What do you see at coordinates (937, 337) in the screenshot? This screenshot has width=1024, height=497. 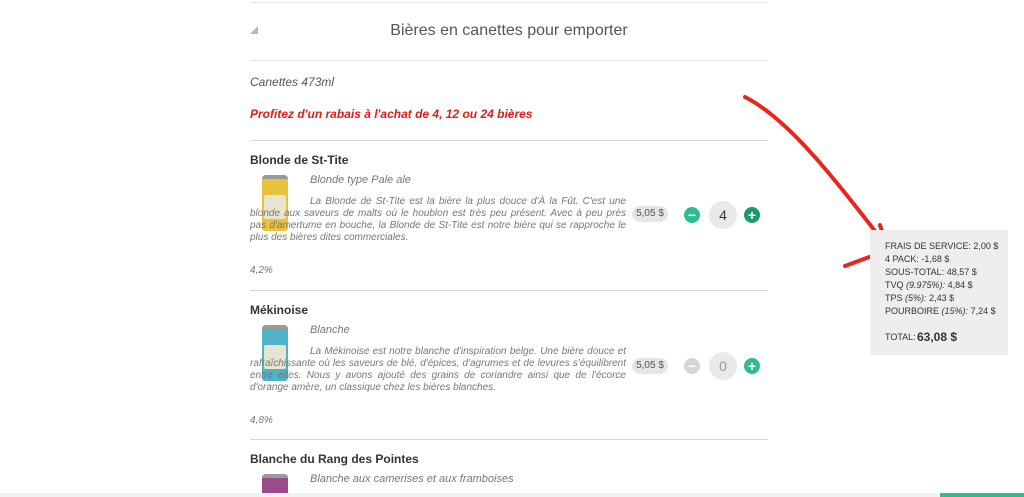 I see `total-value: 63,08 $` at bounding box center [937, 337].